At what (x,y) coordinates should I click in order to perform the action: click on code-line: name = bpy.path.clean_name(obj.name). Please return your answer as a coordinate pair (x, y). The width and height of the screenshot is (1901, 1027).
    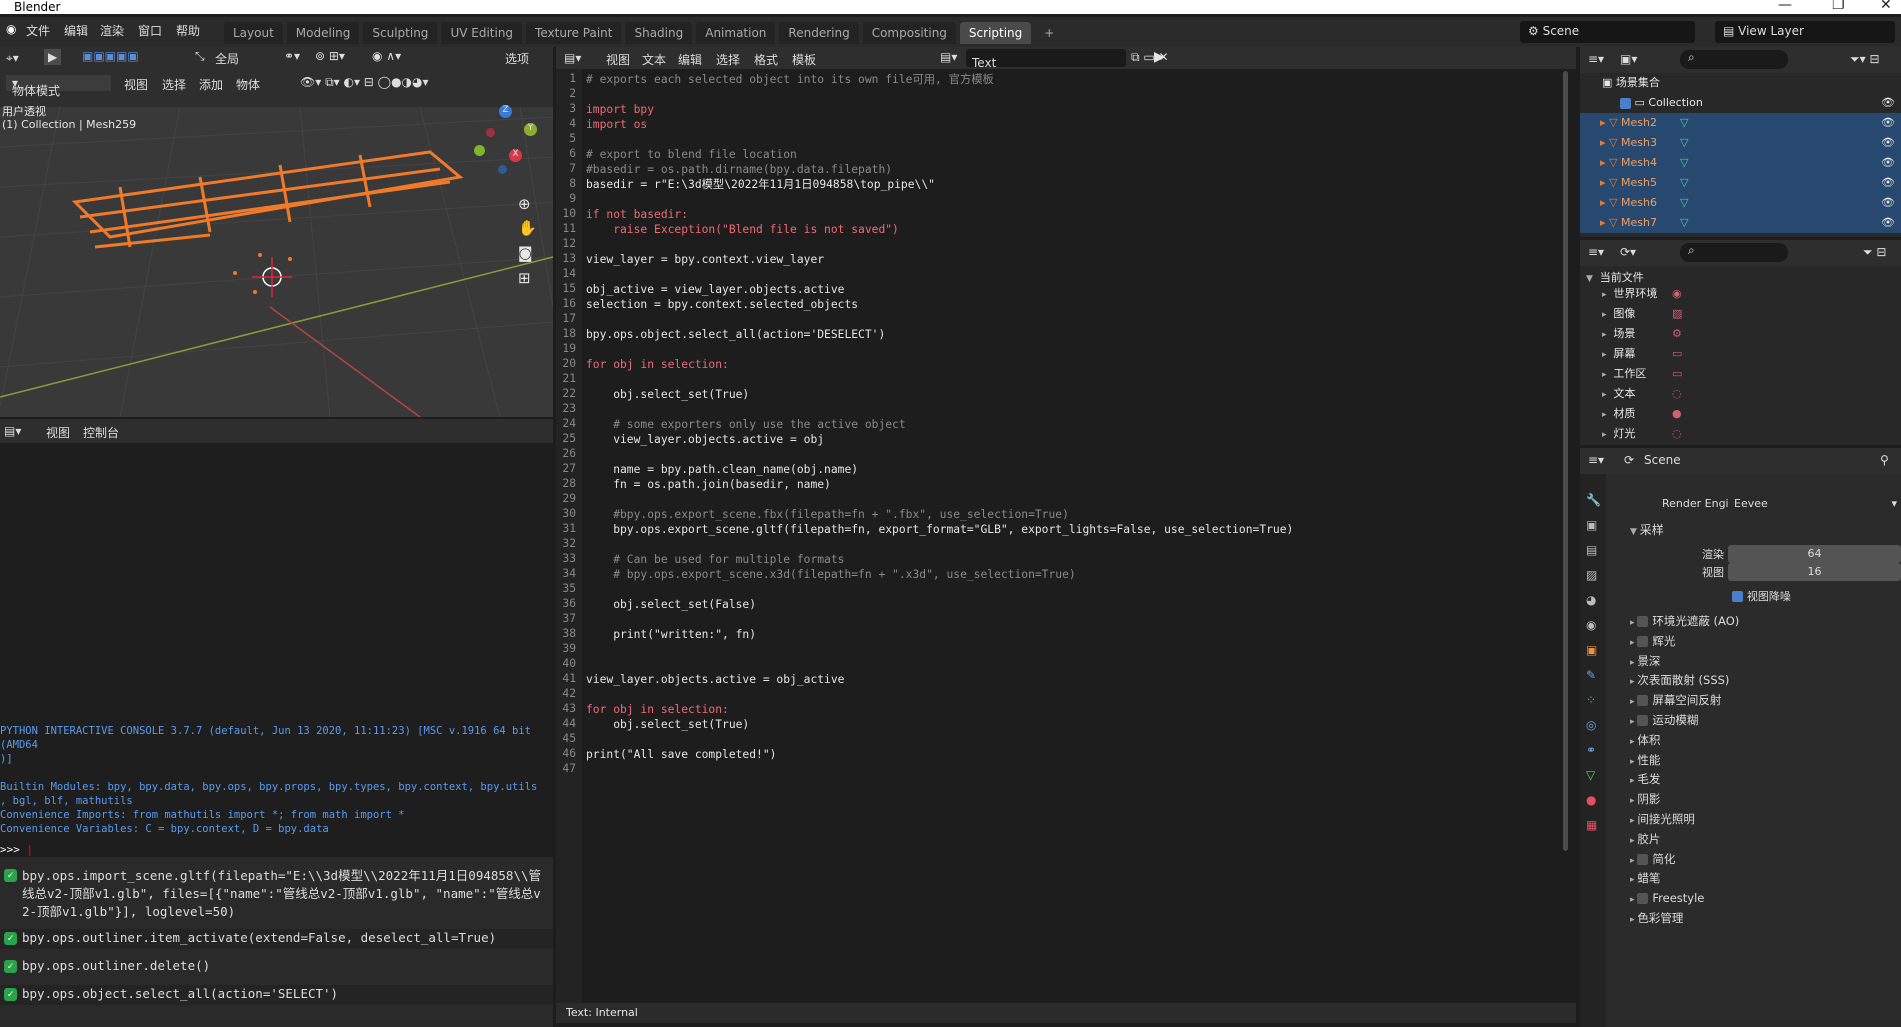
    Looking at the image, I should click on (722, 469).